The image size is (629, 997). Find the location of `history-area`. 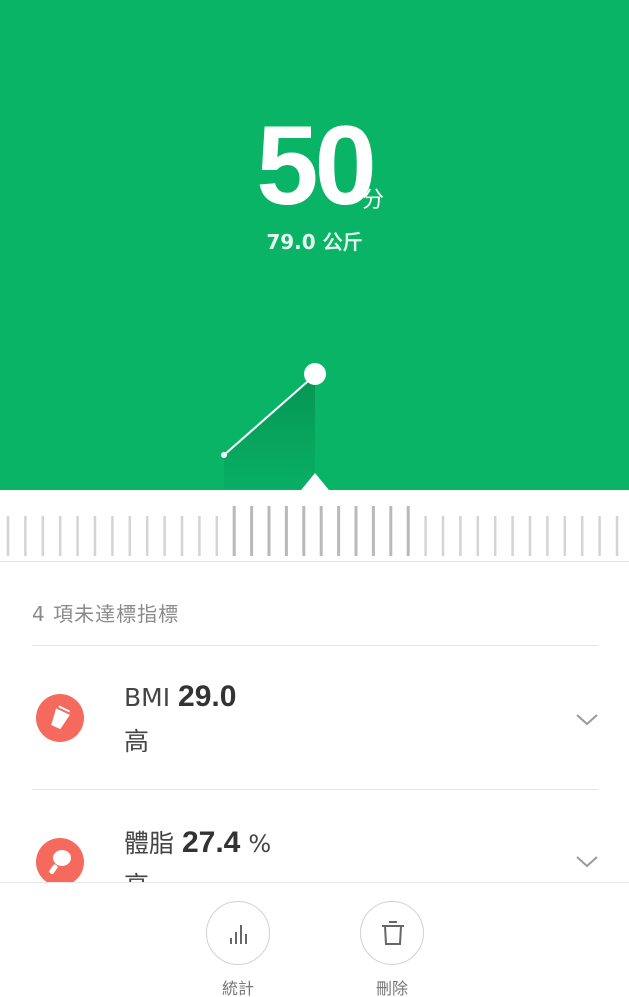

history-area is located at coordinates (269, 435).